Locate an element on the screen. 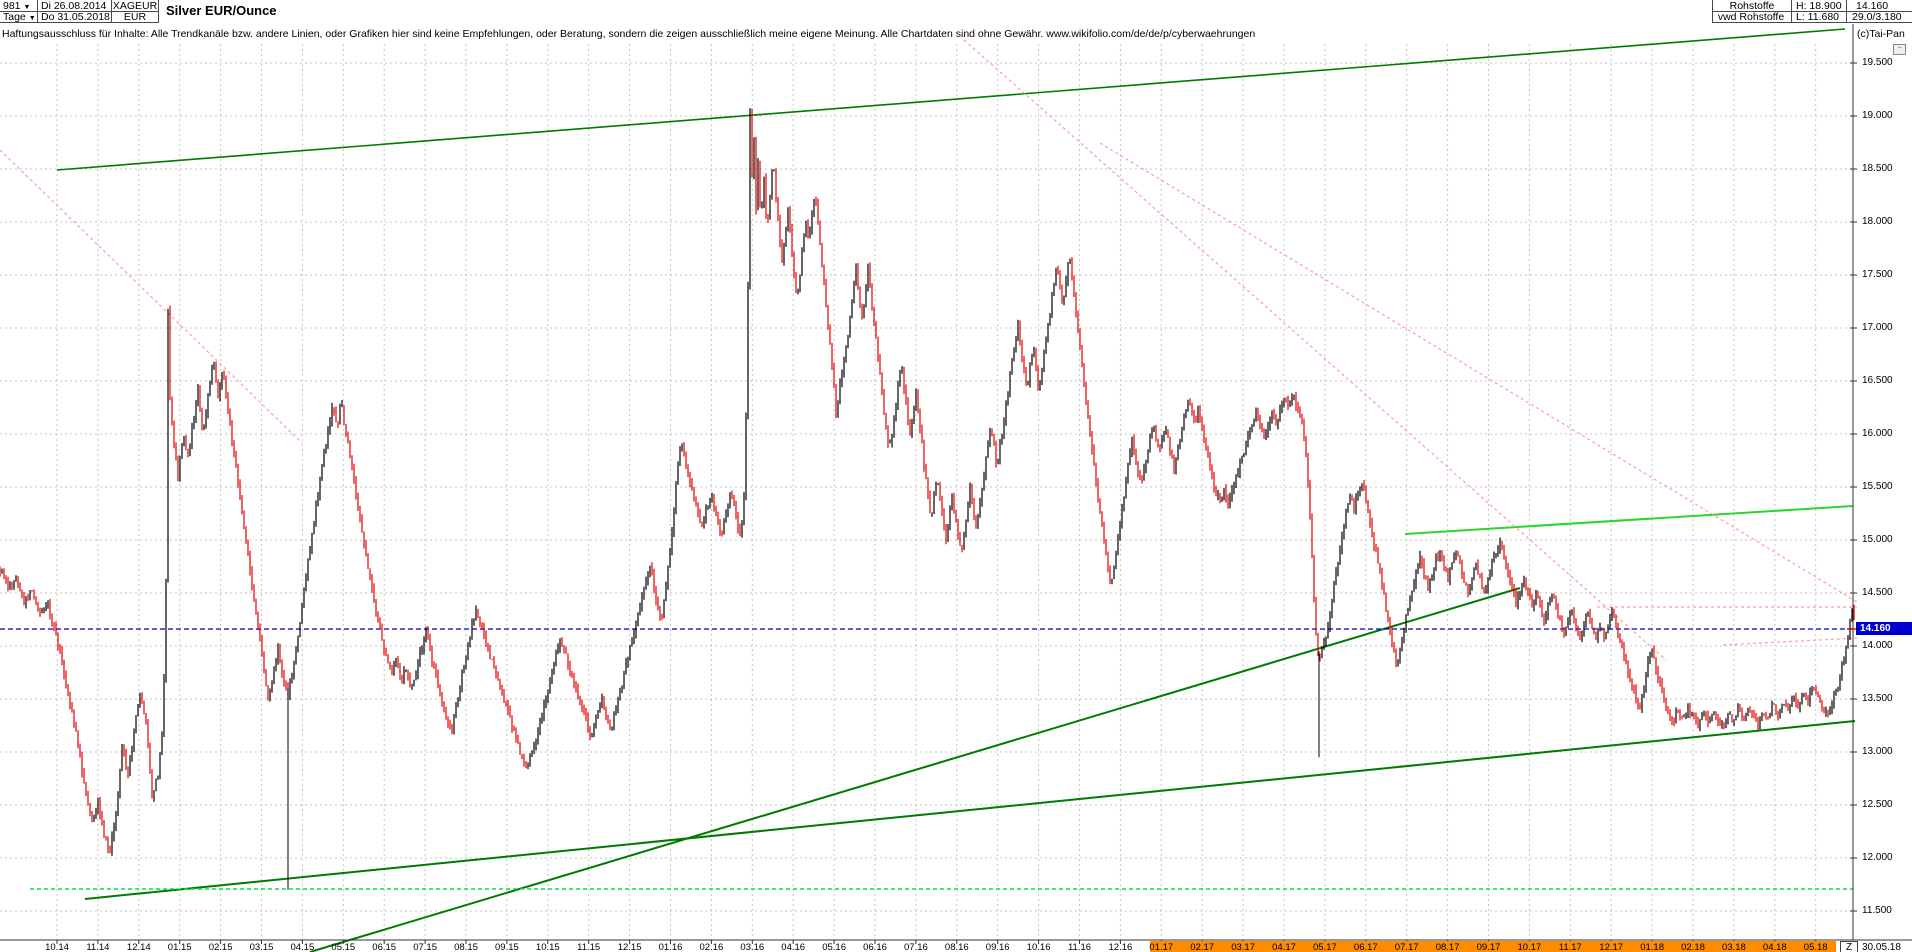 The width and height of the screenshot is (1912, 952). upper-green-channel is located at coordinates (951, 99).